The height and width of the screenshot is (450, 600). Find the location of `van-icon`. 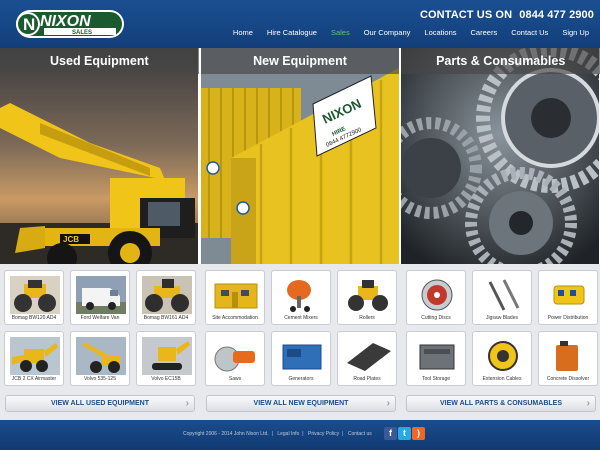

van-icon is located at coordinates (101, 295).